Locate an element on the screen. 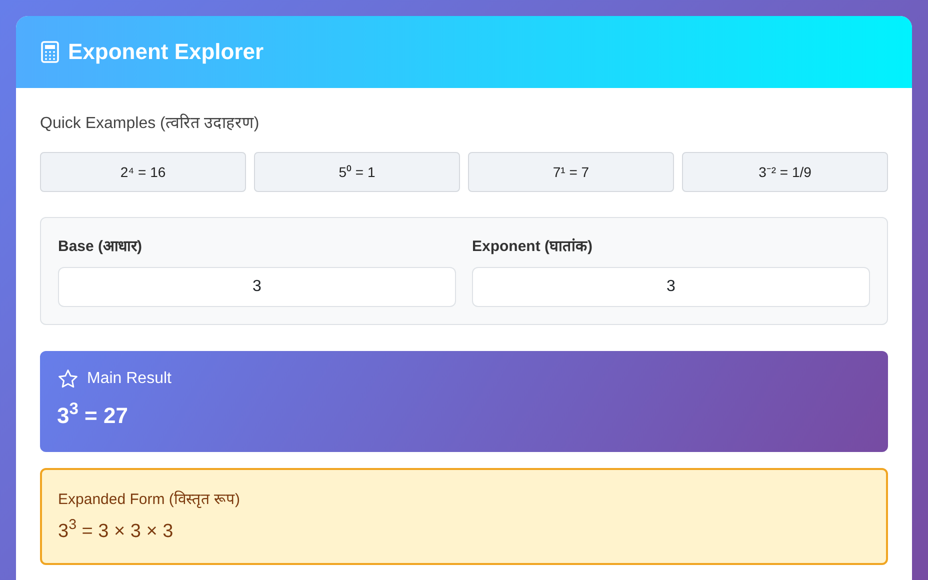 Image resolution: width=928 pixels, height=580 pixels. app-title: Exponent Explorer is located at coordinates (166, 52).